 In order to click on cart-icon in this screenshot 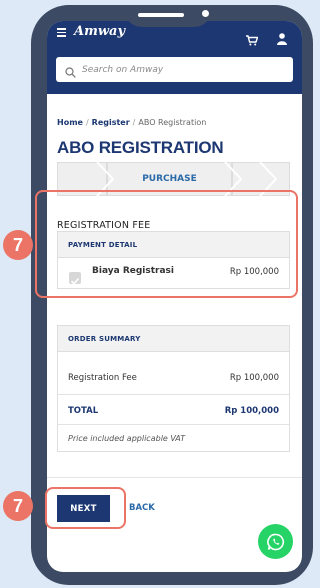, I will do `click(252, 40)`.